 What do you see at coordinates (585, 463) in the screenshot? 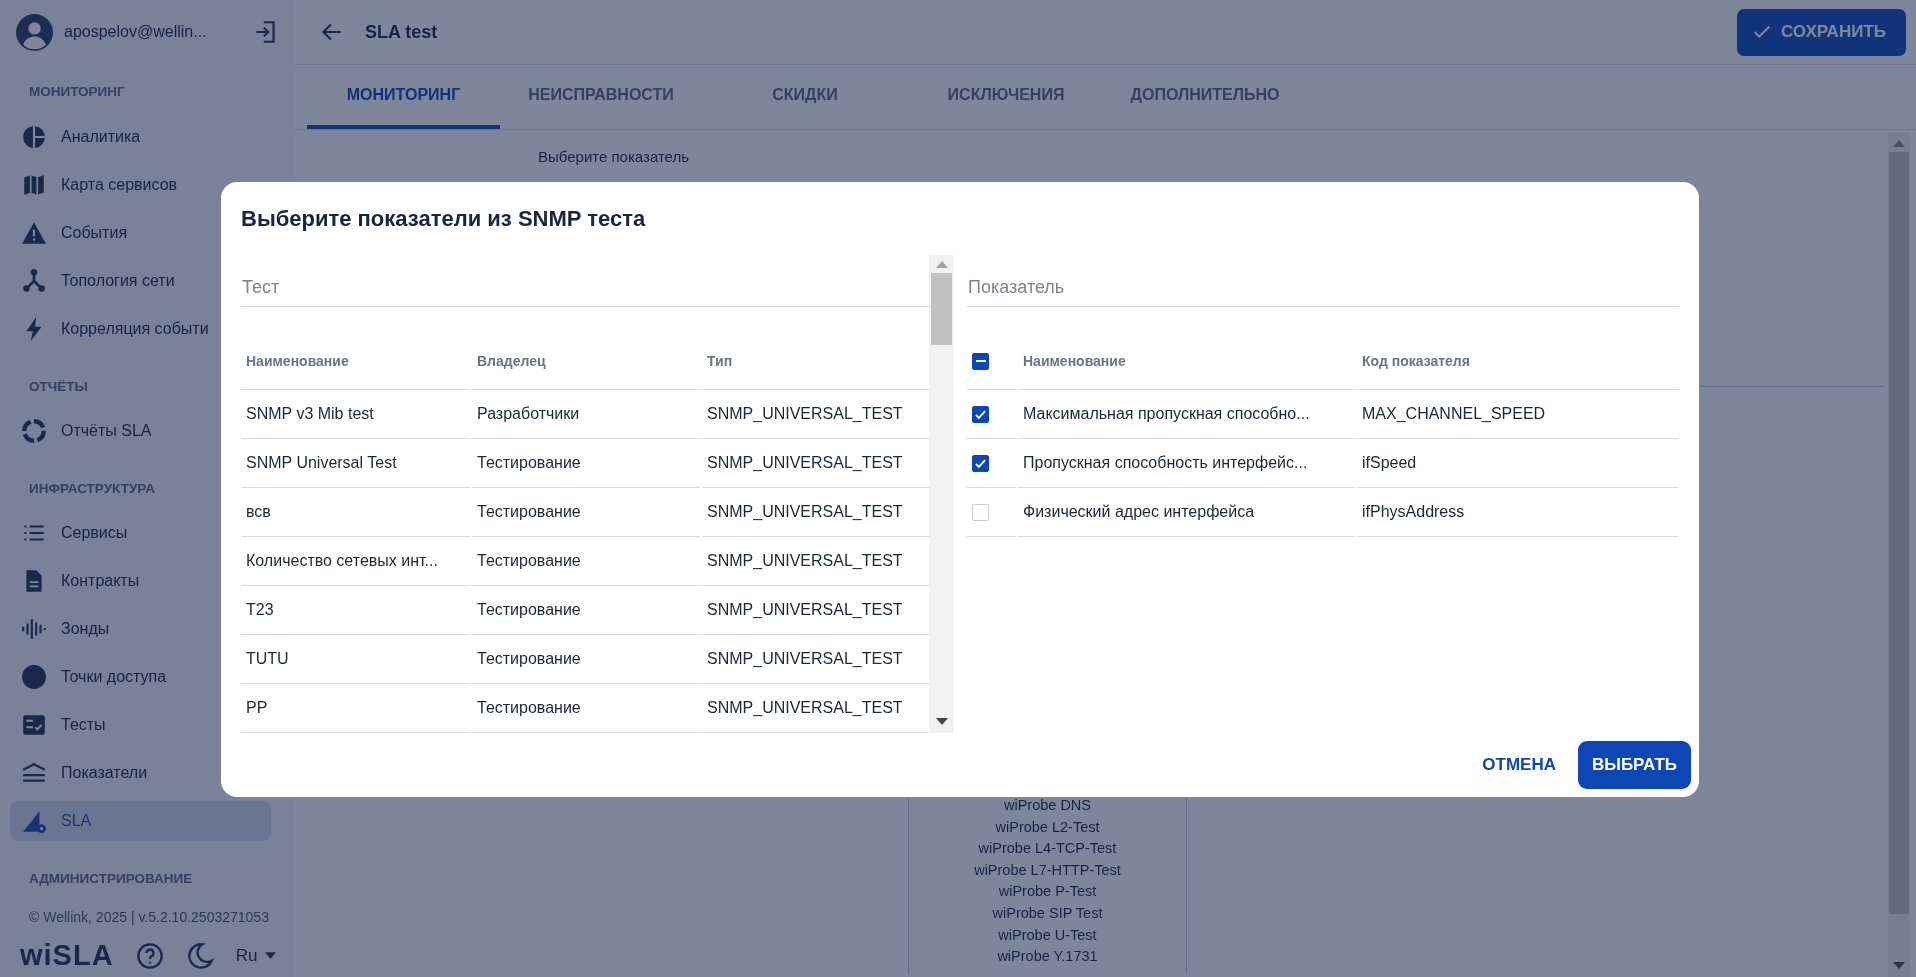
I see `table-row: SNMP Universal Test Тестирование SNMP_UNIVERSAL_TEST` at bounding box center [585, 463].